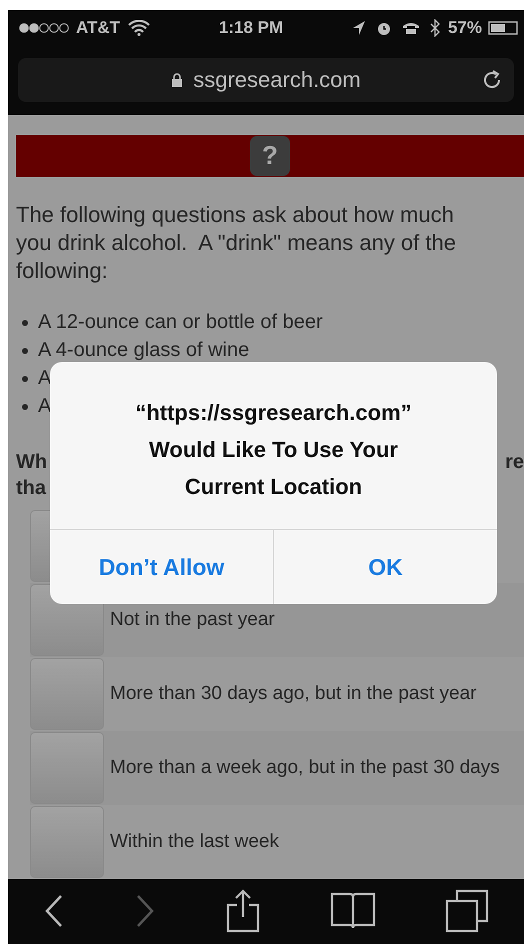 This screenshot has height=944, width=524. What do you see at coordinates (435, 27) in the screenshot?
I see `bluetooth-icon` at bounding box center [435, 27].